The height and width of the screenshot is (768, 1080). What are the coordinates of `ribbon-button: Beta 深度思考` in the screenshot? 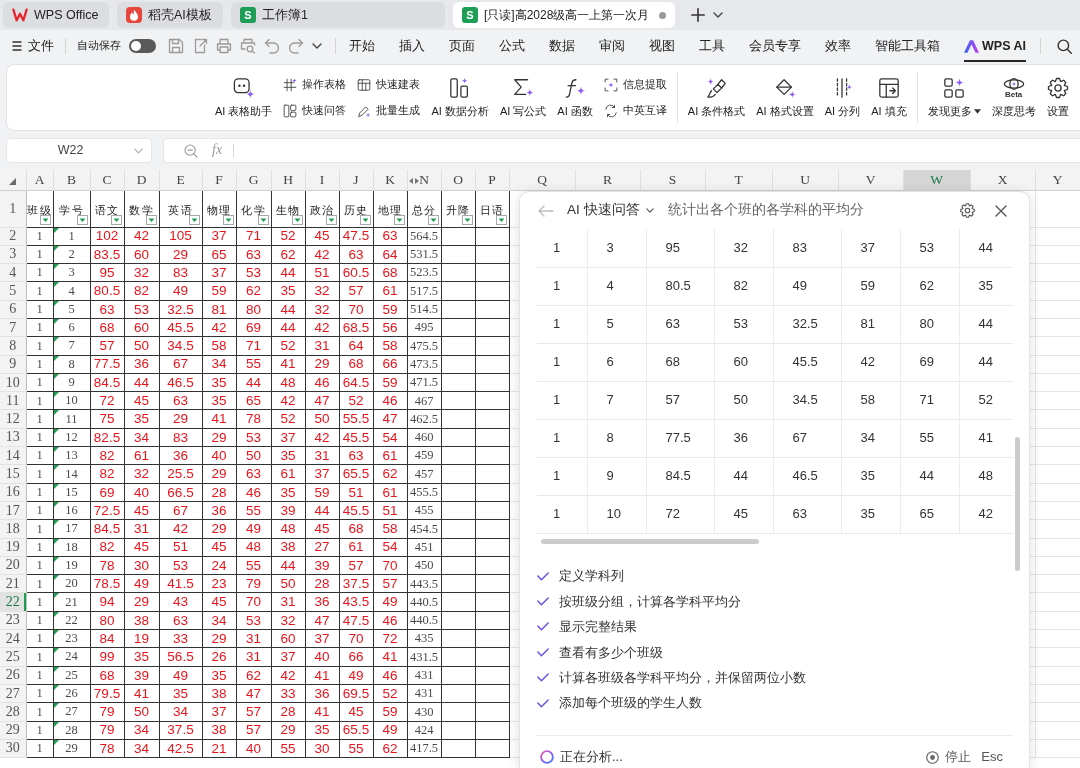 It's located at (1013, 97).